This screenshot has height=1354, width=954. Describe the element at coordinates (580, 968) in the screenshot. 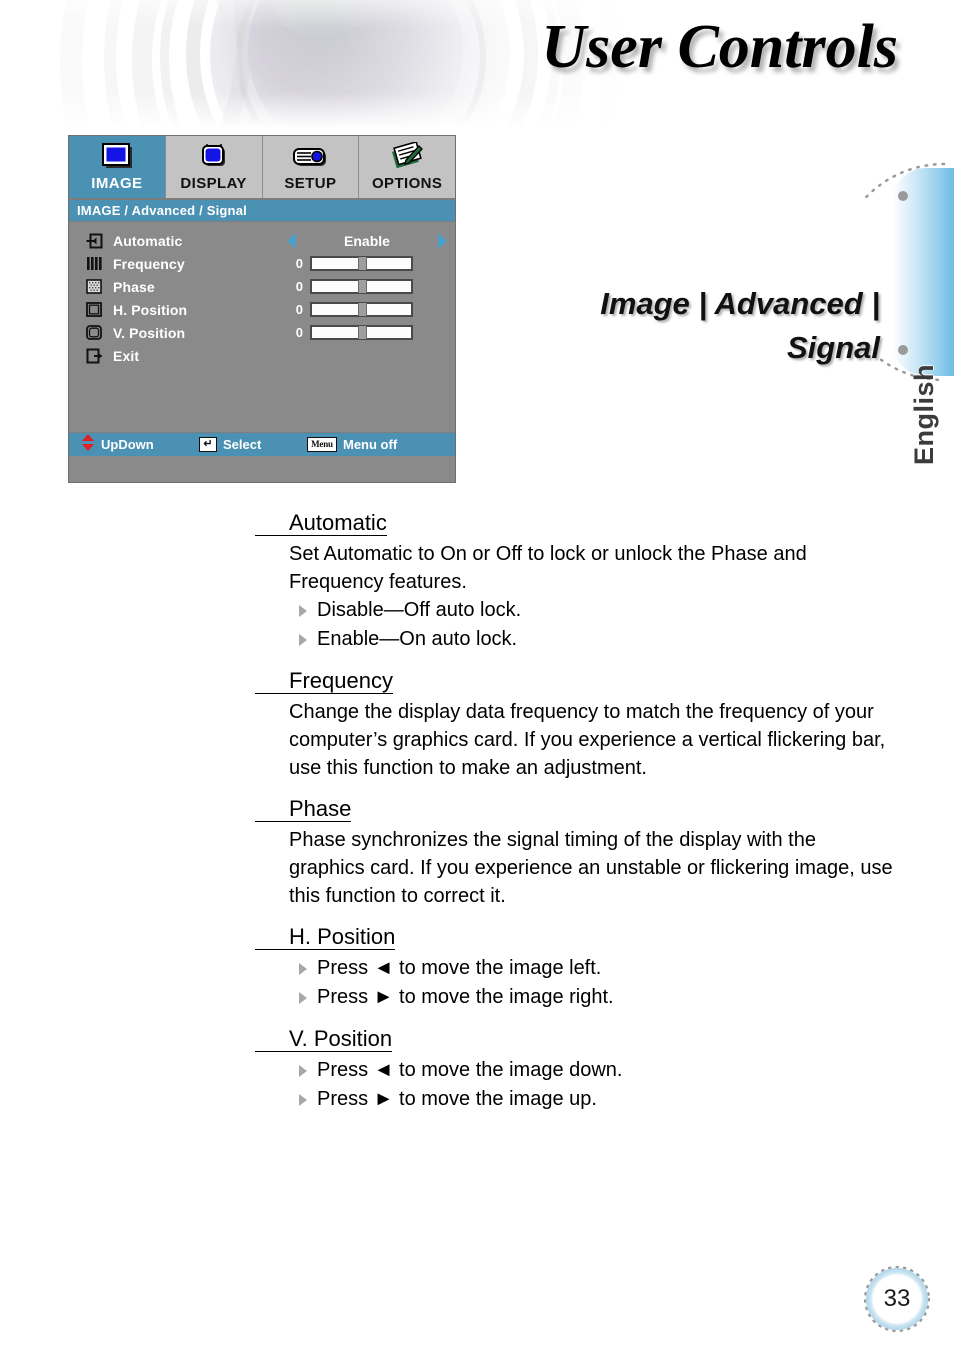

I see `list-item: Press ◄ to move the image left.` at that location.